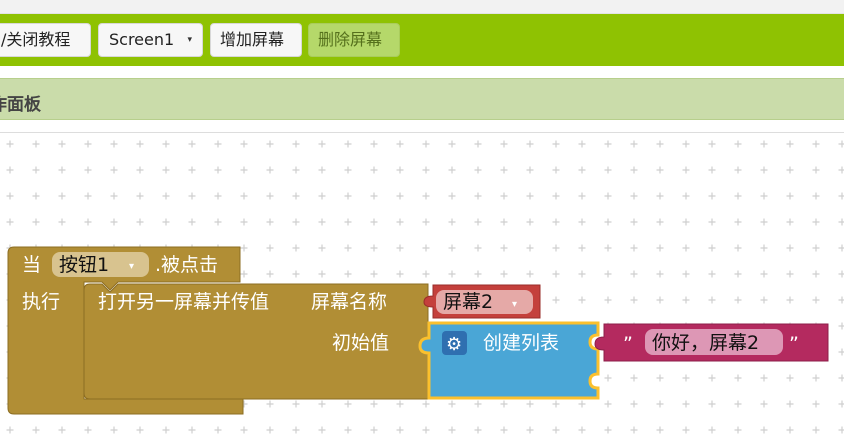 The width and height of the screenshot is (844, 434). Describe the element at coordinates (349, 302) in the screenshot. I see `screen-name-label: 屏幕名称` at that location.